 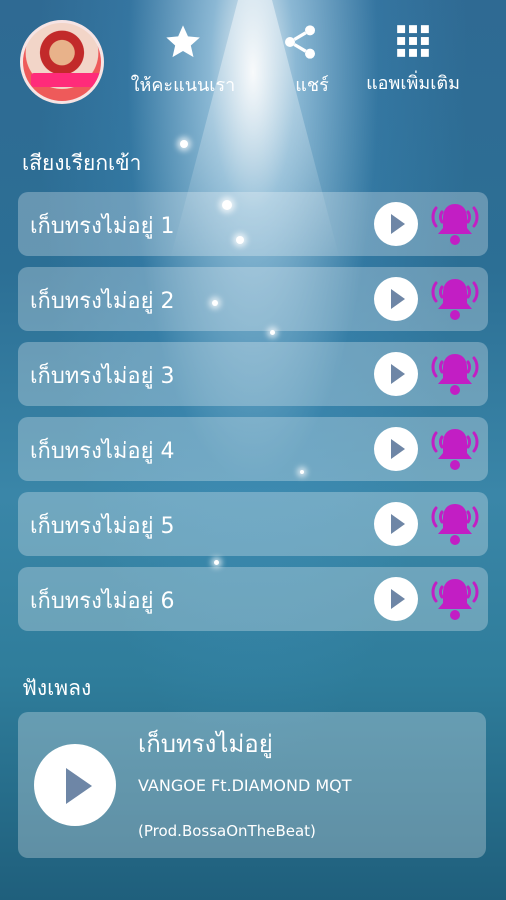 What do you see at coordinates (102, 451) in the screenshot?
I see `ringtone-title: เก็บทรงไม่อยู่ 4` at bounding box center [102, 451].